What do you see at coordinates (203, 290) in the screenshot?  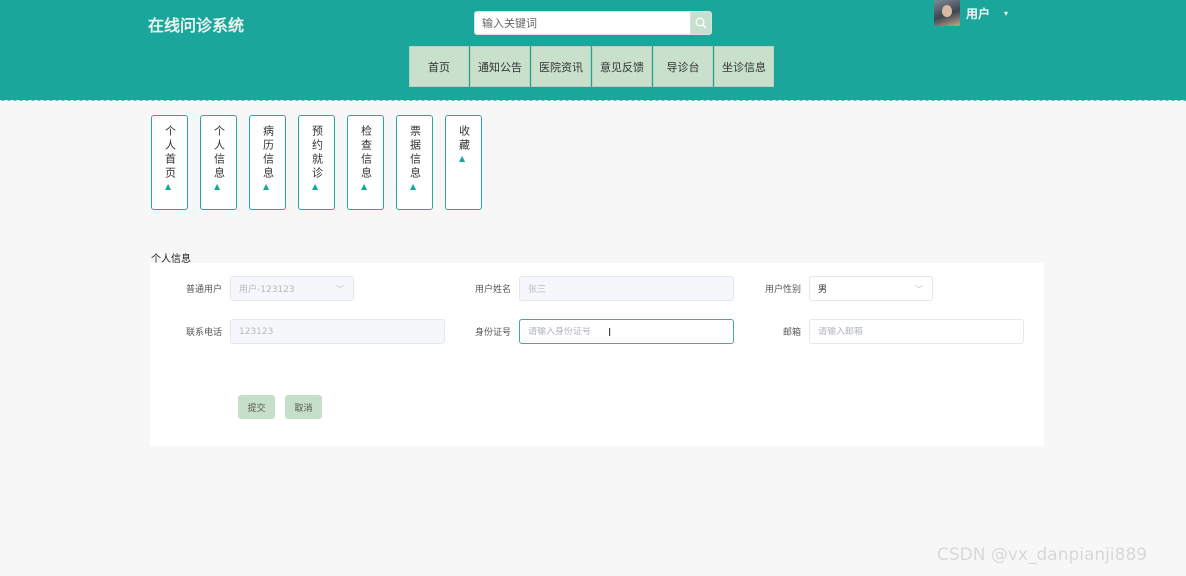 I see `field-label: 普通用户` at bounding box center [203, 290].